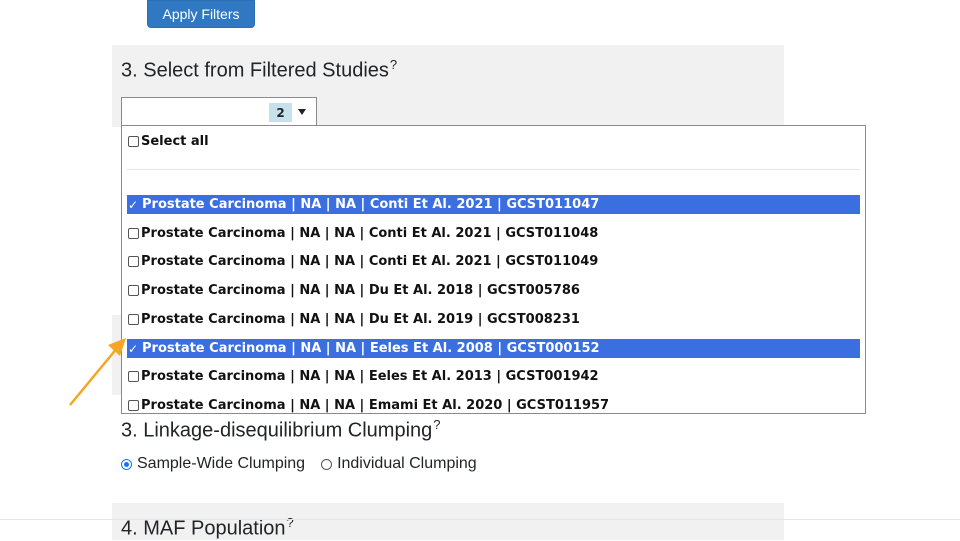  I want to click on dropdown-divider, so click(493, 169).